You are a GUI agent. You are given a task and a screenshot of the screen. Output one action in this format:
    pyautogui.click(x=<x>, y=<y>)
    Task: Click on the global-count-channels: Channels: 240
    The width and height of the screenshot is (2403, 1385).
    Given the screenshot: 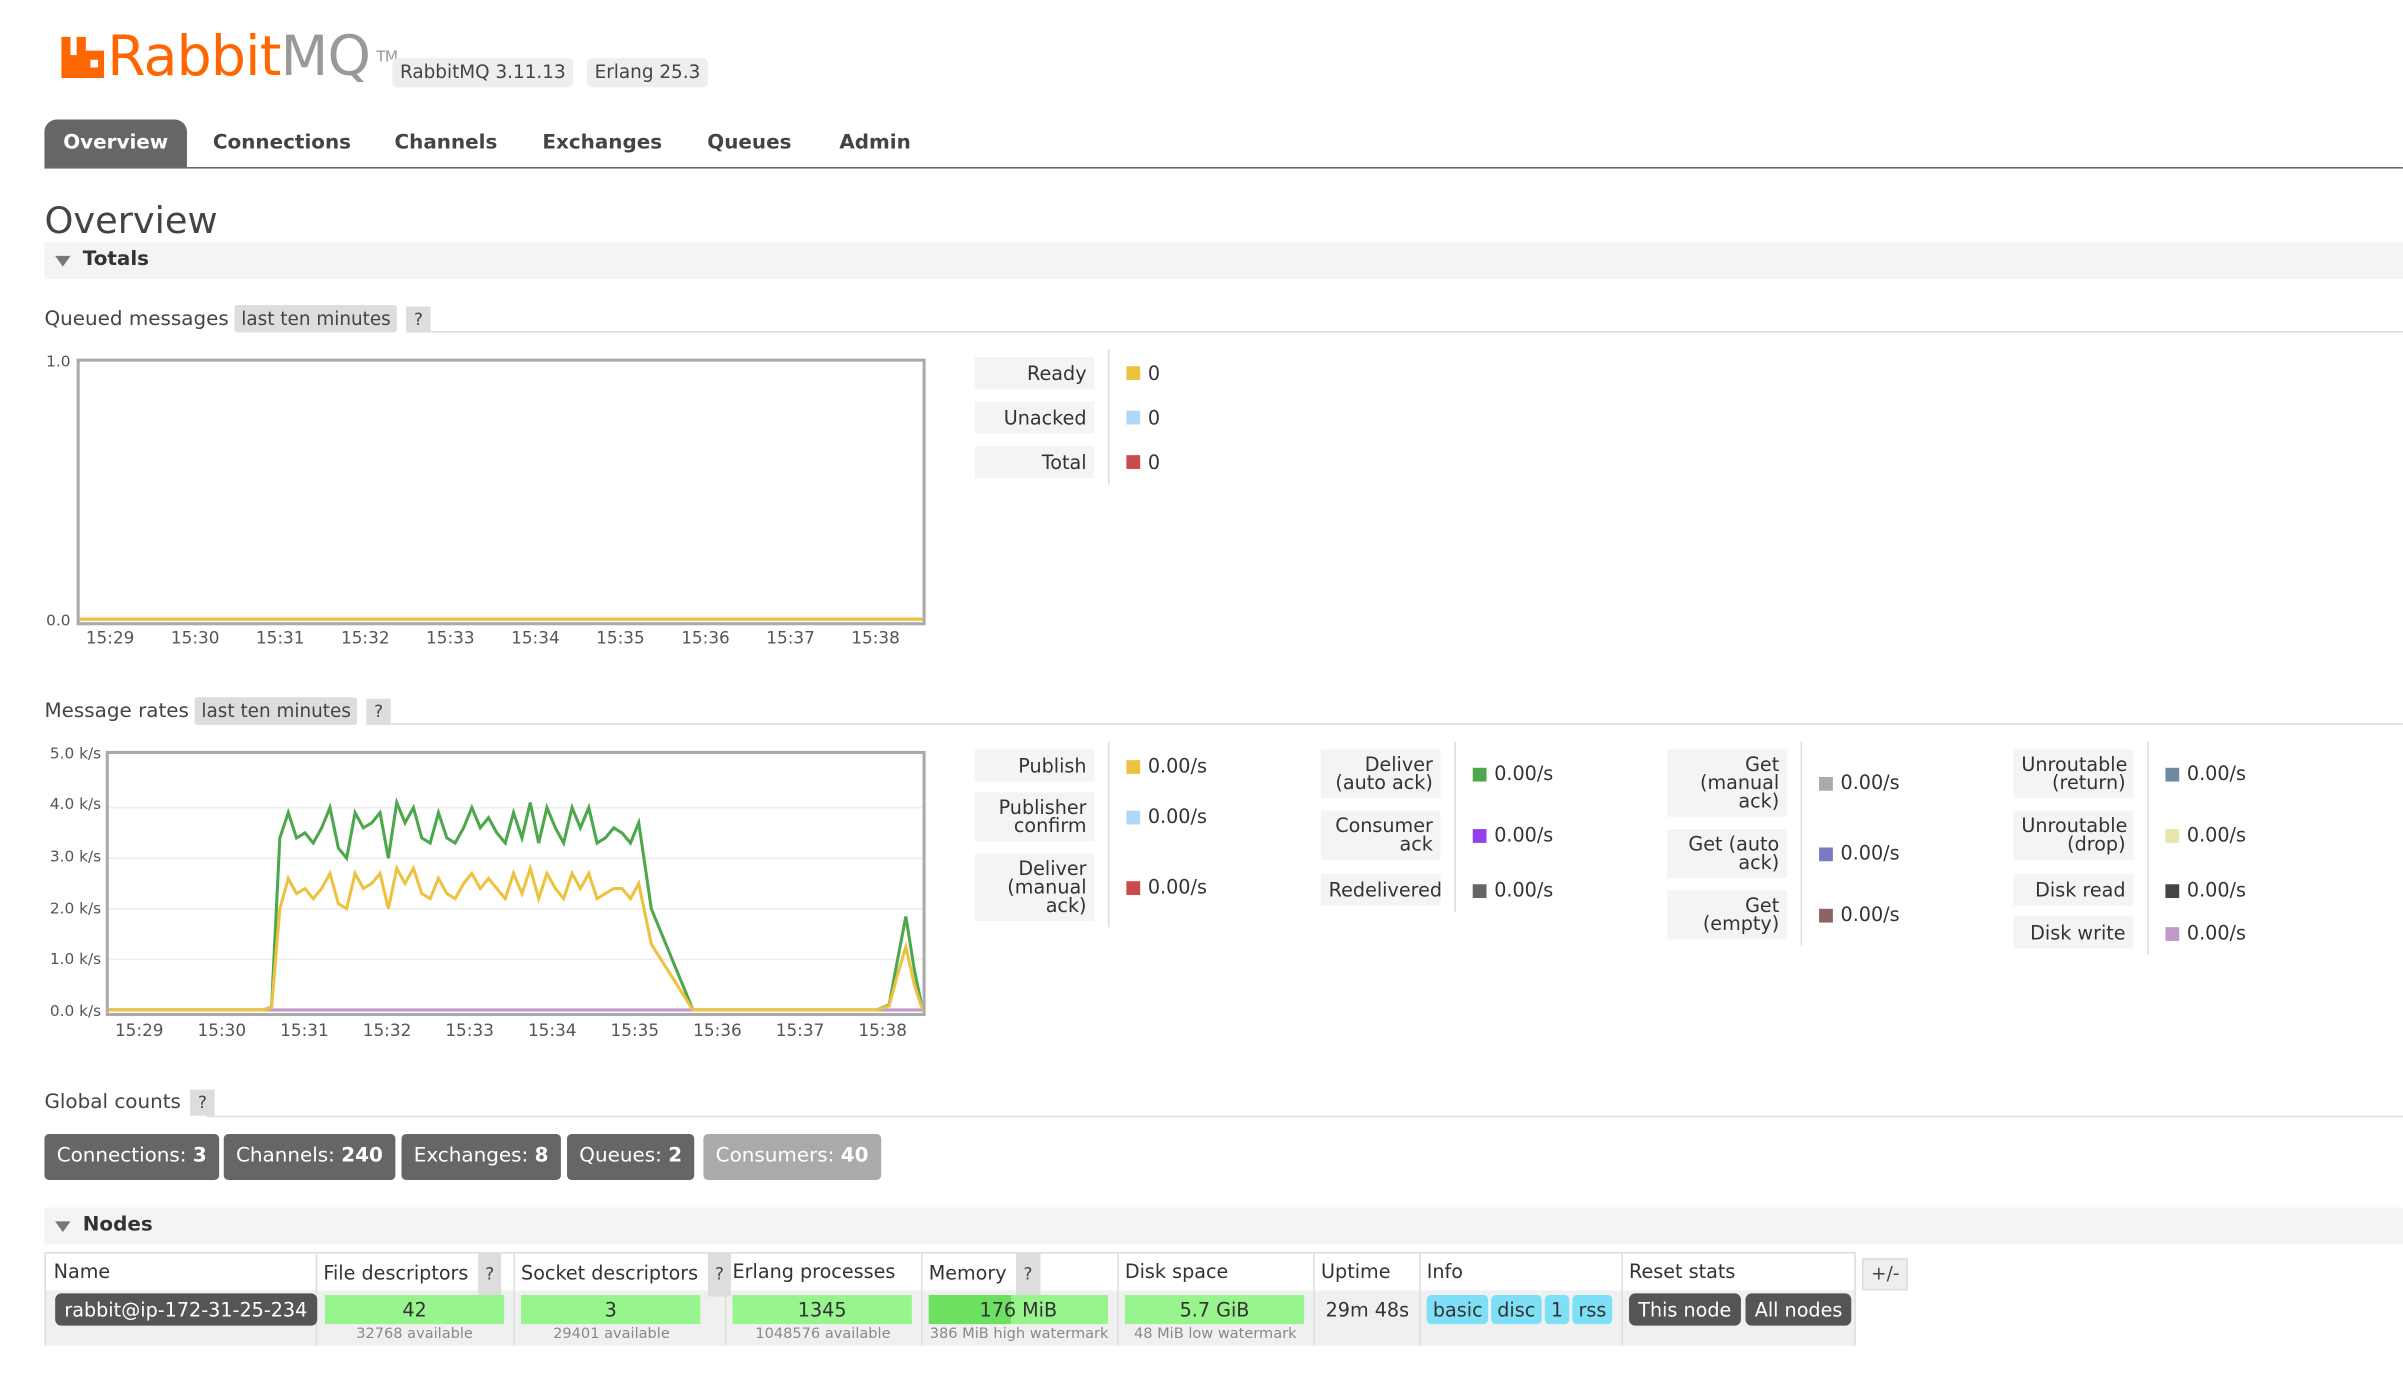 What is the action you would take?
    pyautogui.click(x=309, y=1157)
    